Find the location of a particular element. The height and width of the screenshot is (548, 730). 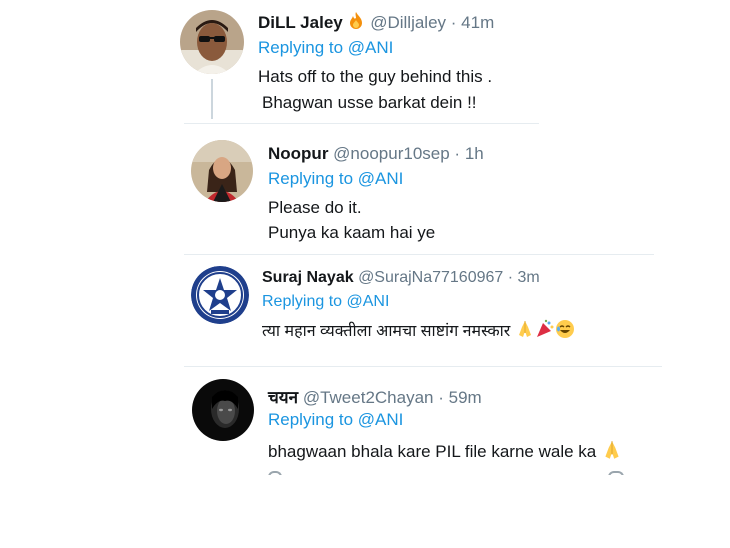

crying-laughing-icon is located at coordinates (565, 331).